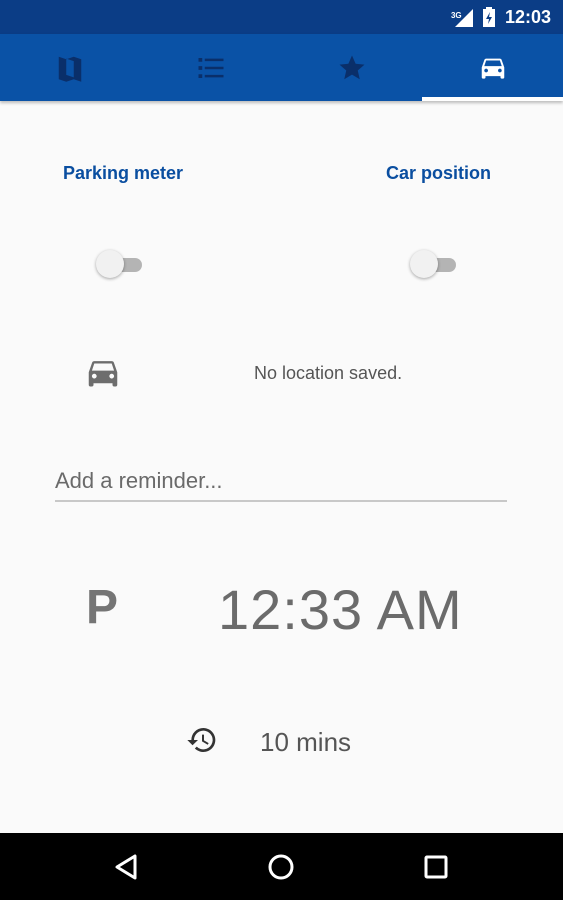 The image size is (563, 900). Describe the element at coordinates (281, 482) in the screenshot. I see `reminder-input` at that location.